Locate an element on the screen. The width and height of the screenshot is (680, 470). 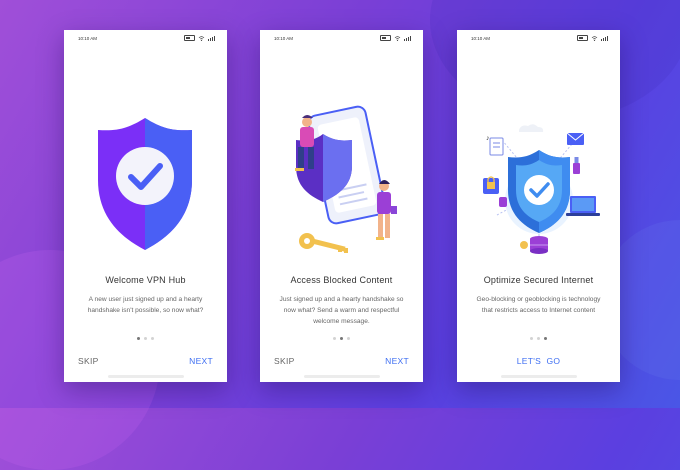
screen-title: Optimize Secured Internet is located at coordinates (538, 280).